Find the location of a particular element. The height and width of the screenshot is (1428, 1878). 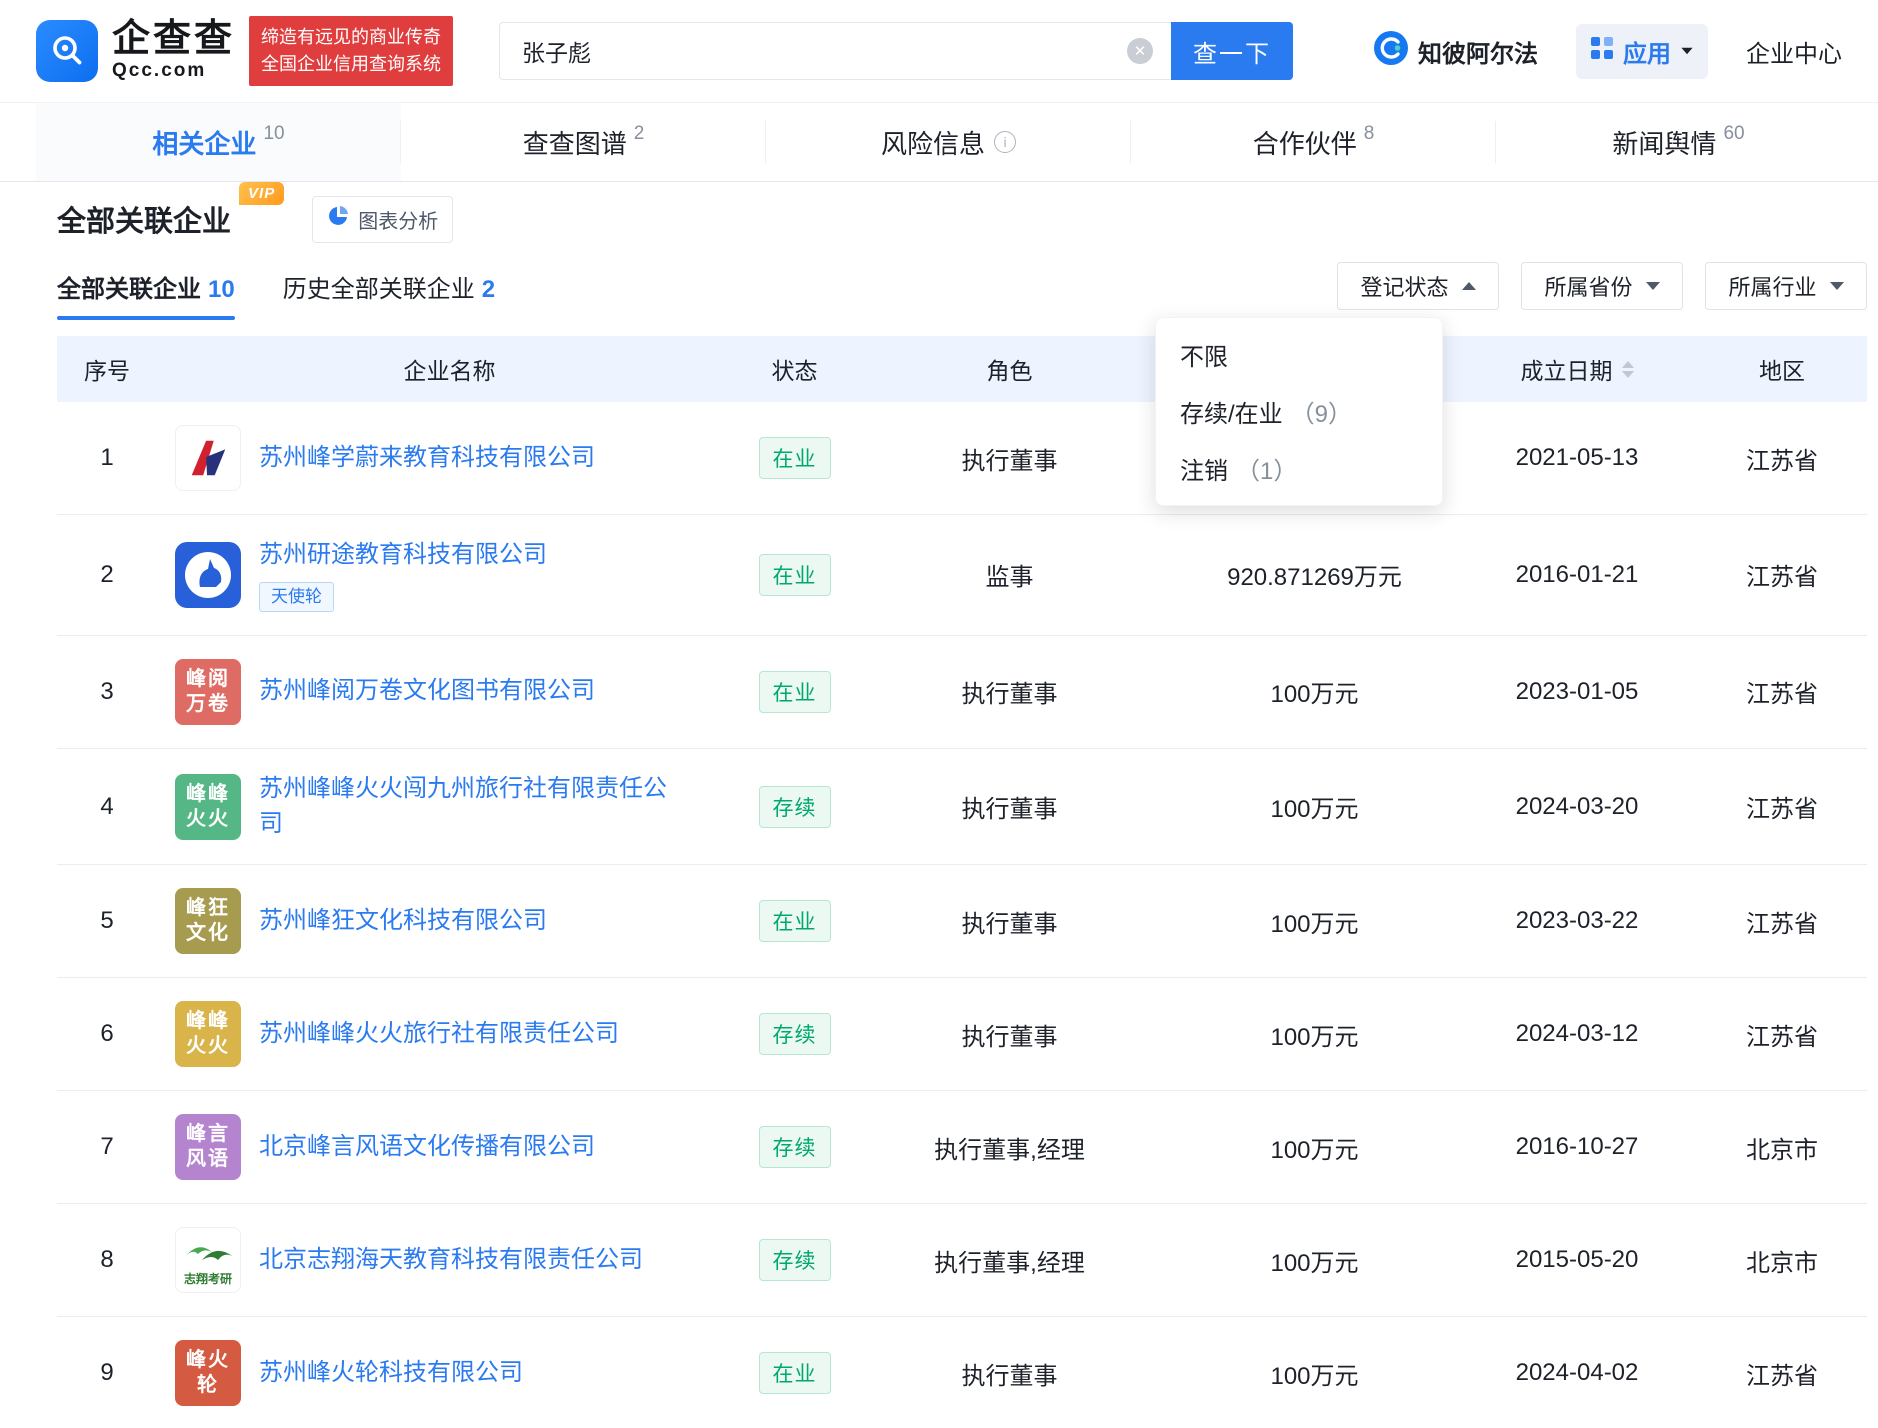

cell-name: 峰峰 火火 苏州峰峰火火旅行社有限责任公司 is located at coordinates (449, 1034).